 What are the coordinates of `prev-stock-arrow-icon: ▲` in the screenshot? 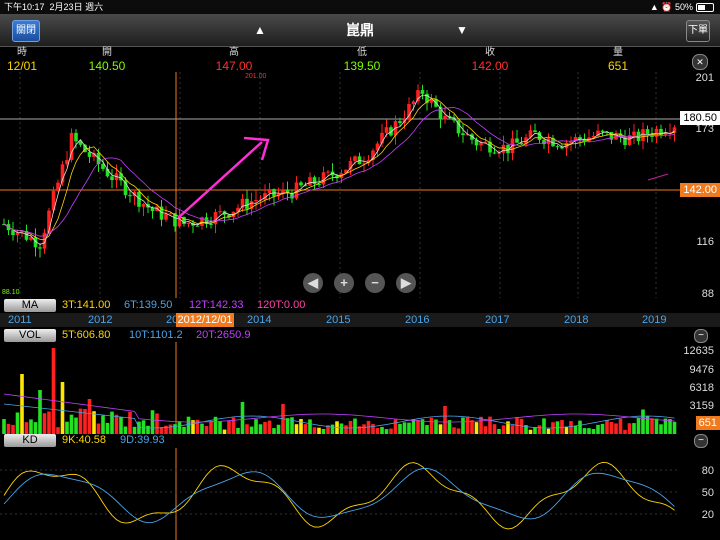 It's located at (260, 30).